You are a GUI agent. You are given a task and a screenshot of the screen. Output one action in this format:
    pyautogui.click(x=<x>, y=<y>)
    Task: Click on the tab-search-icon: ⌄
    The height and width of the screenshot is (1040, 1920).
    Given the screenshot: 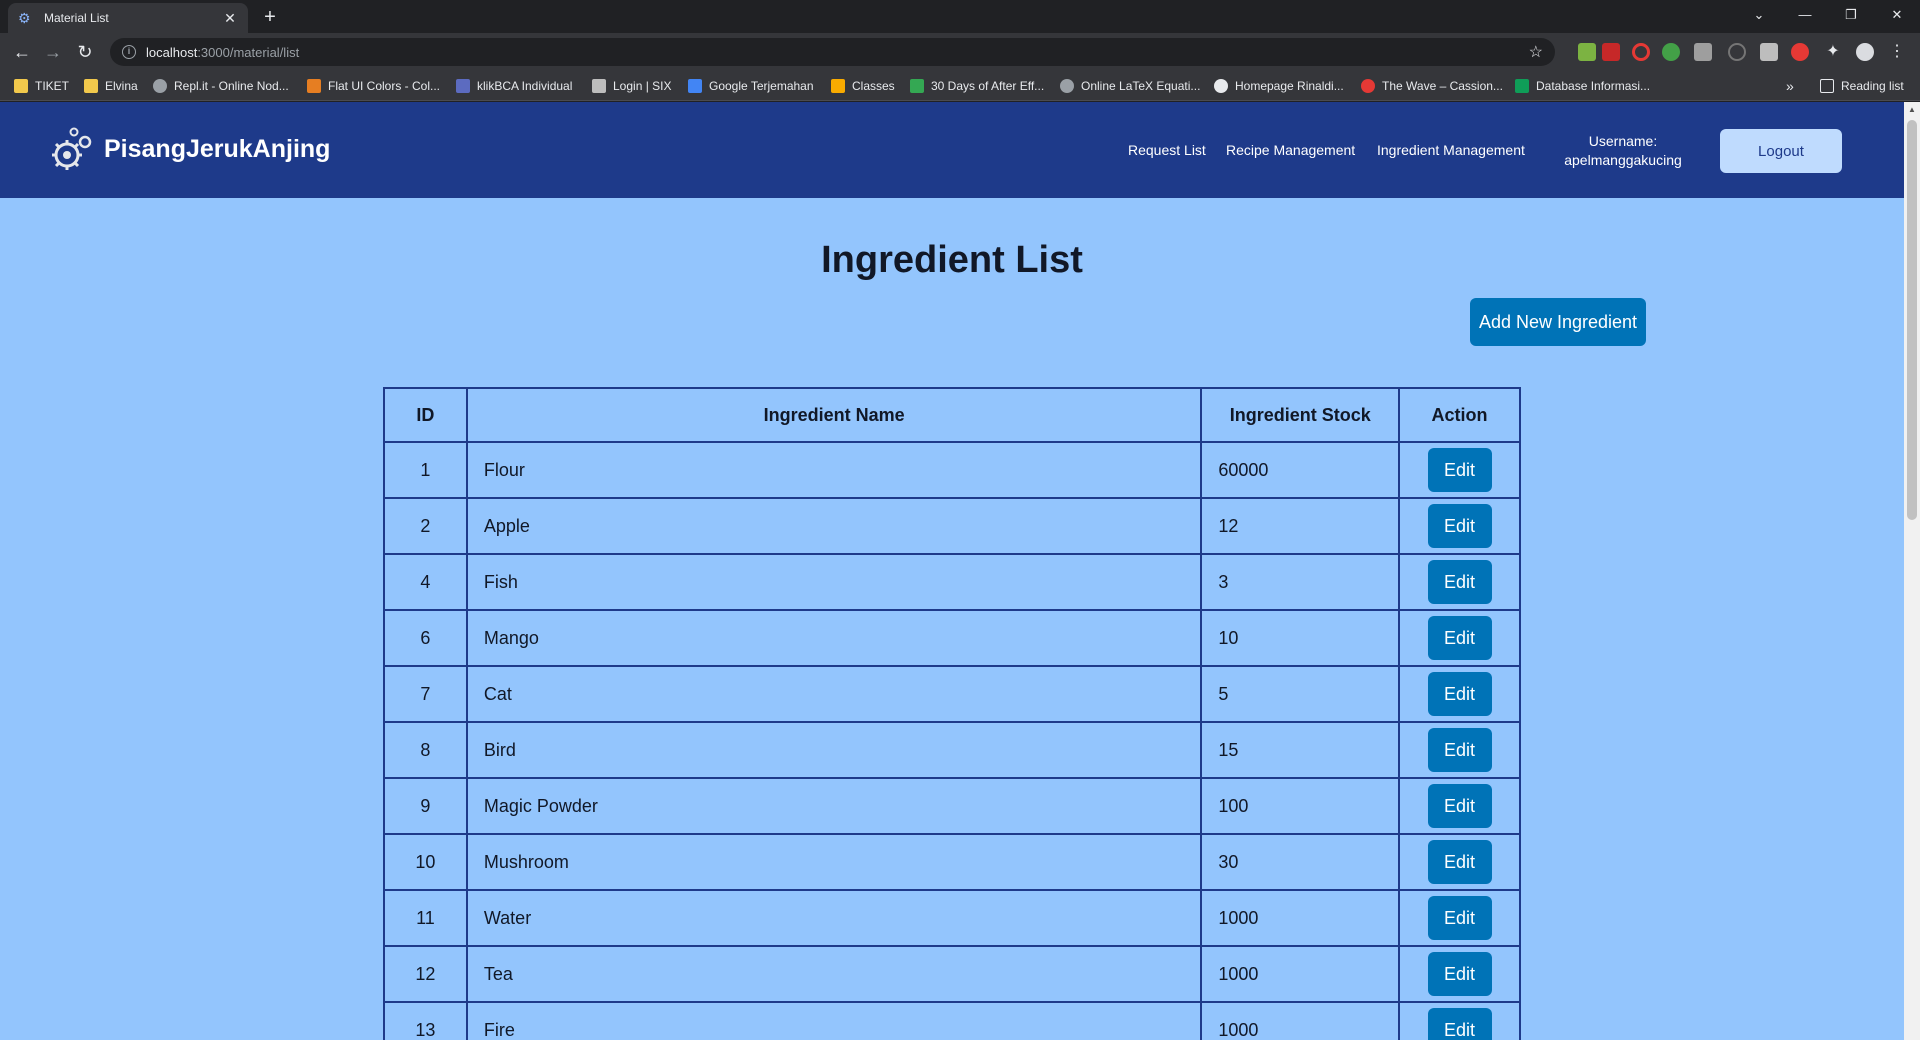 What is the action you would take?
    pyautogui.click(x=1759, y=15)
    